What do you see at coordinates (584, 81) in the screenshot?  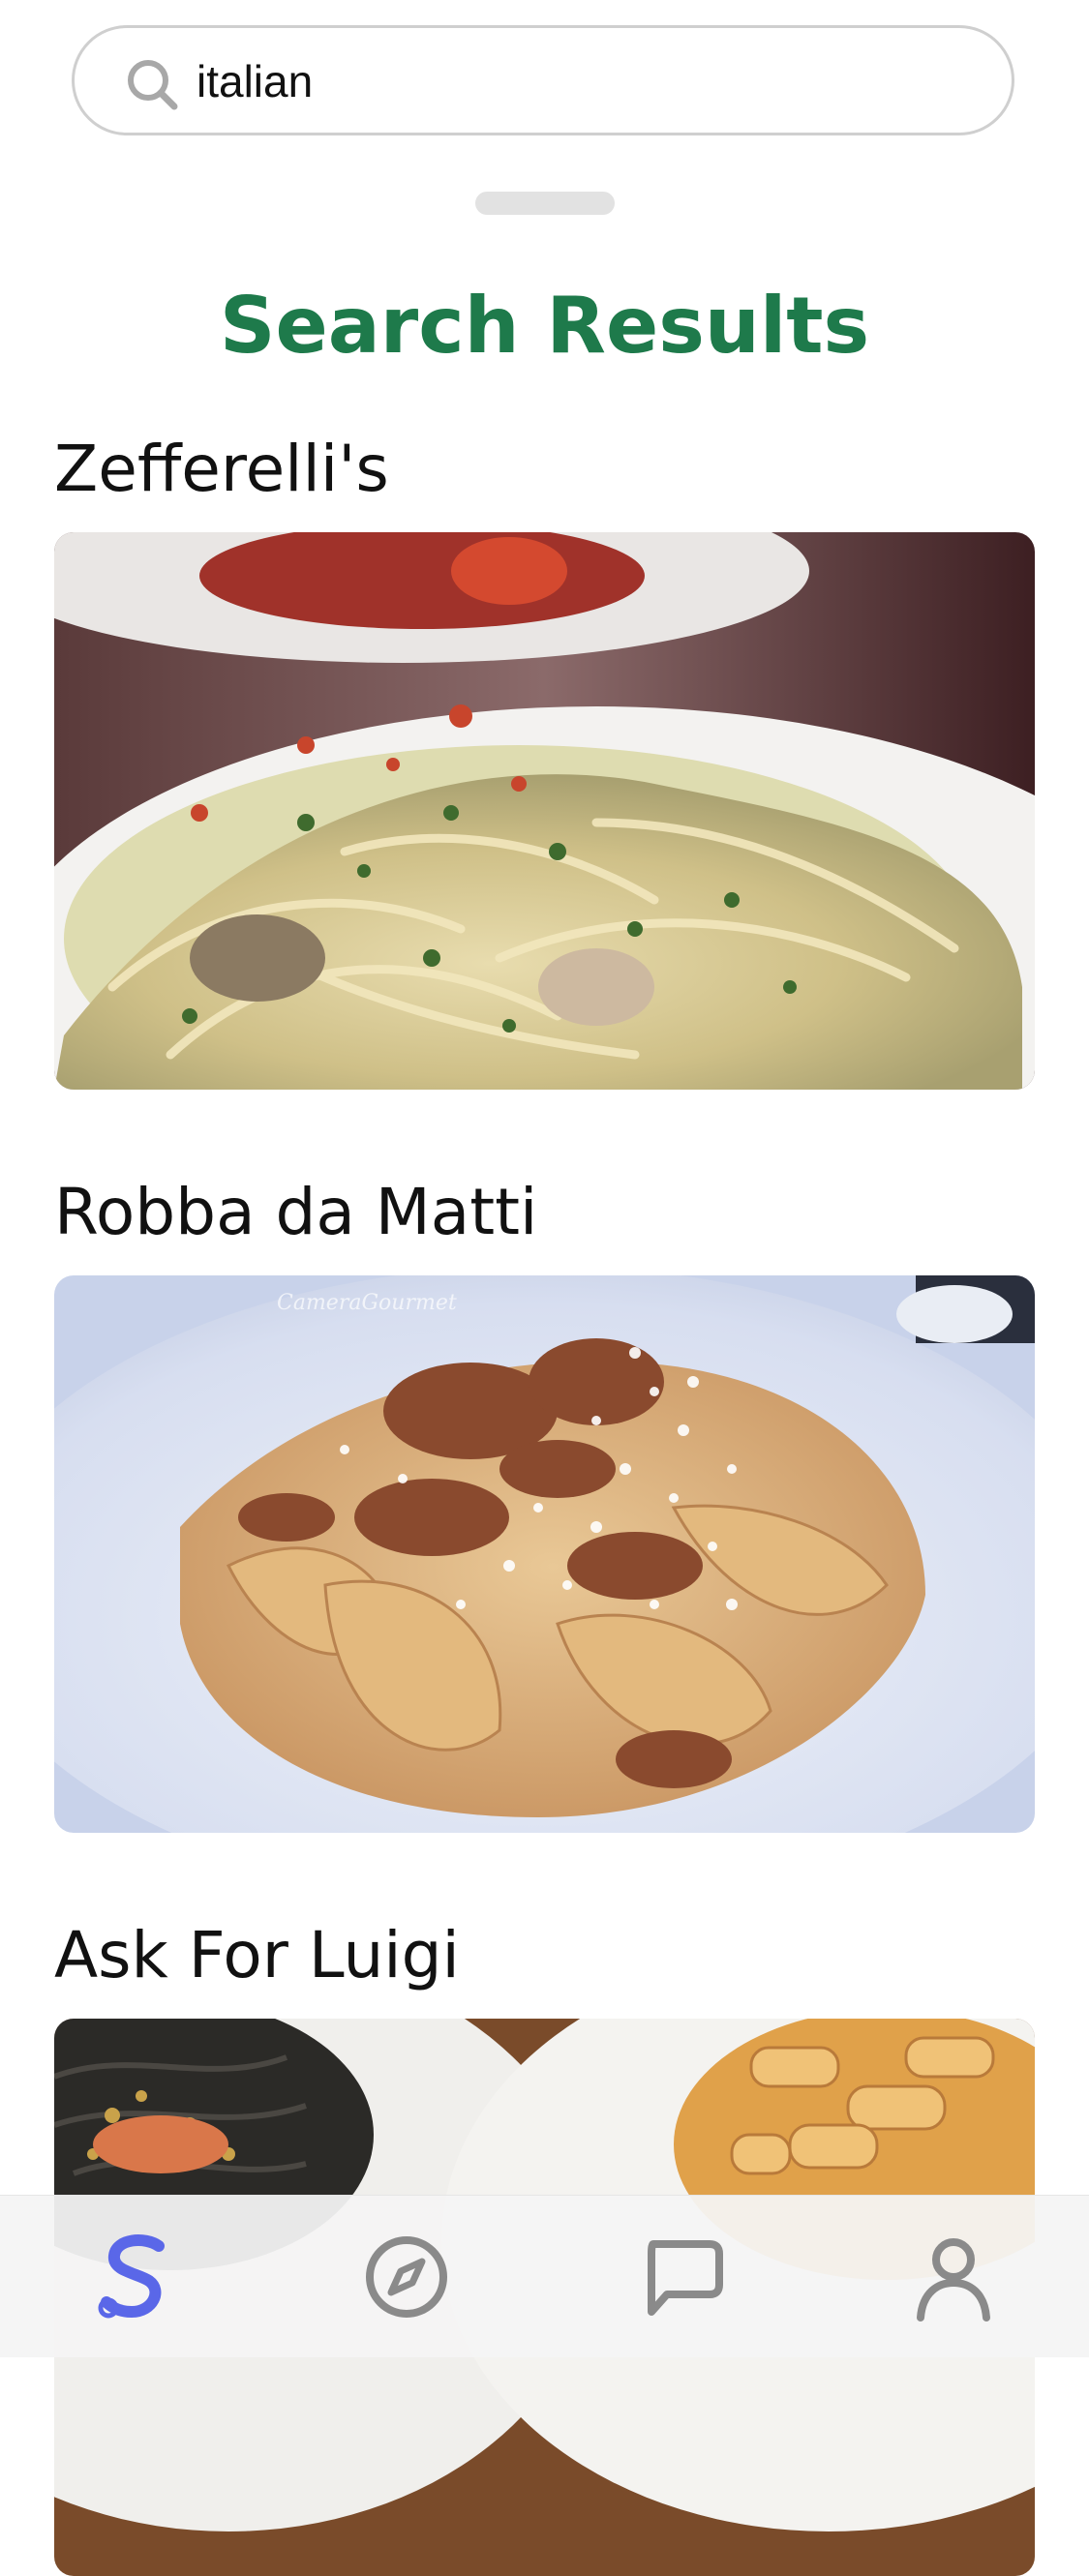 I see `search-input` at bounding box center [584, 81].